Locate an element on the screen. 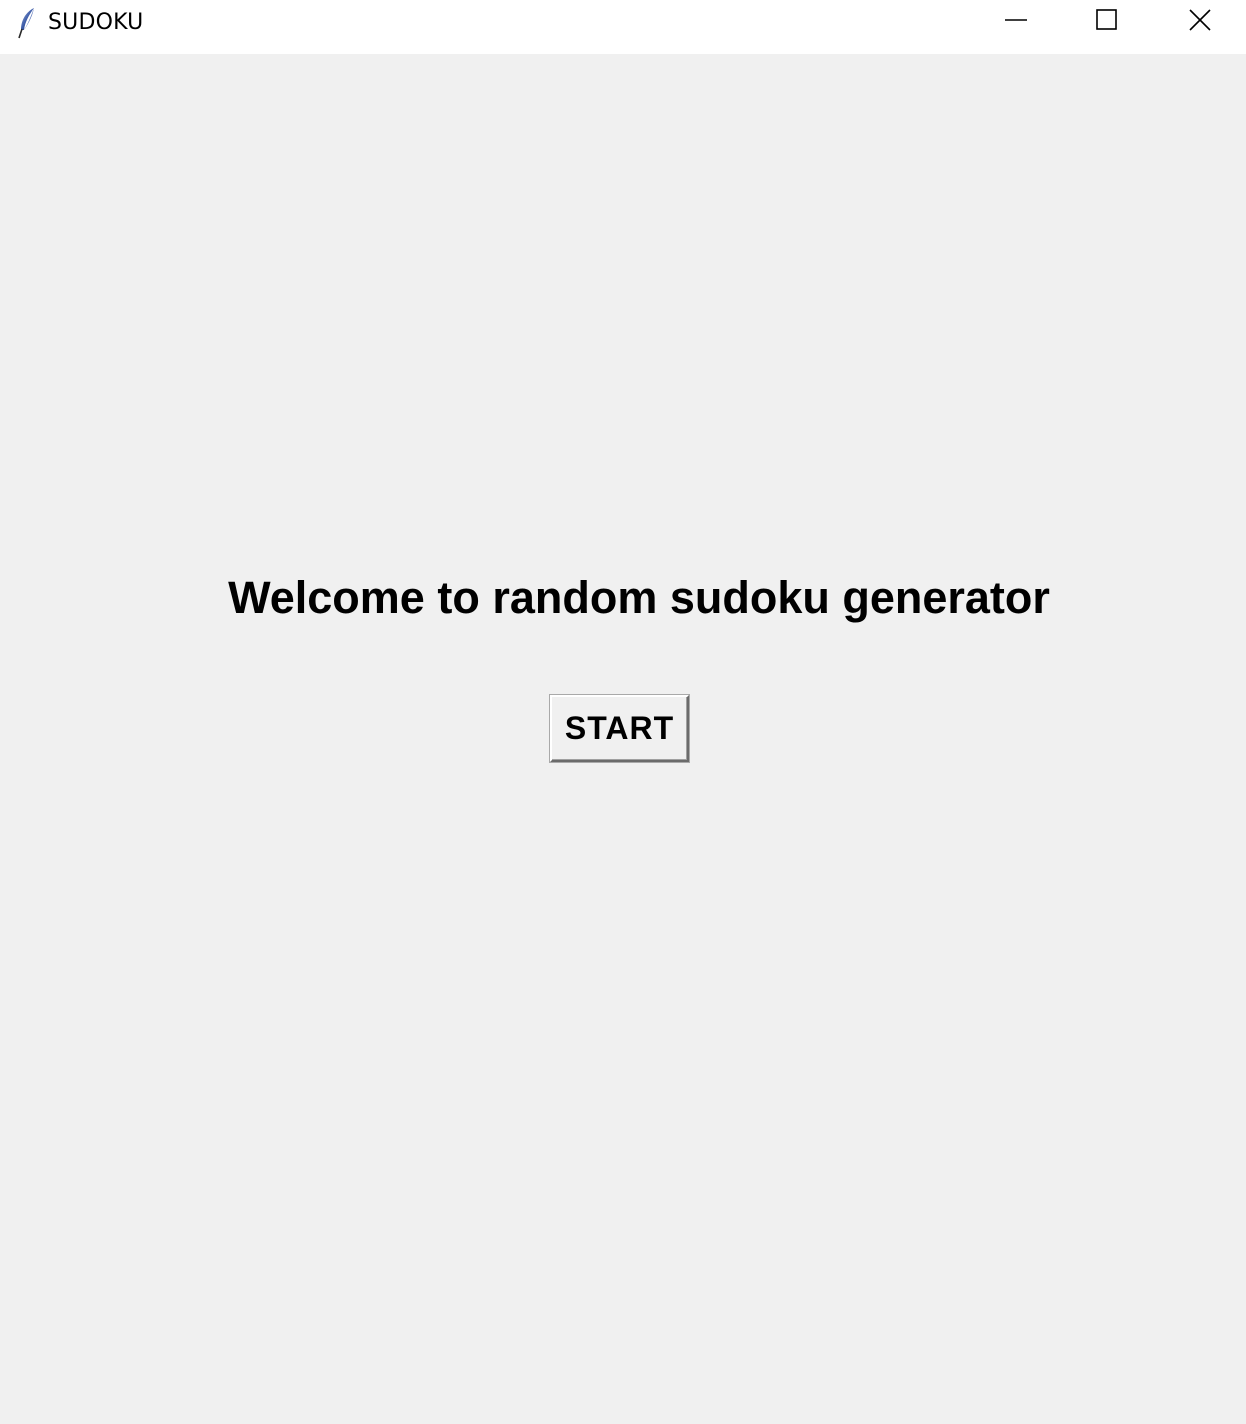  welcome-heading: Welcome to random sudoku generator is located at coordinates (639, 597).